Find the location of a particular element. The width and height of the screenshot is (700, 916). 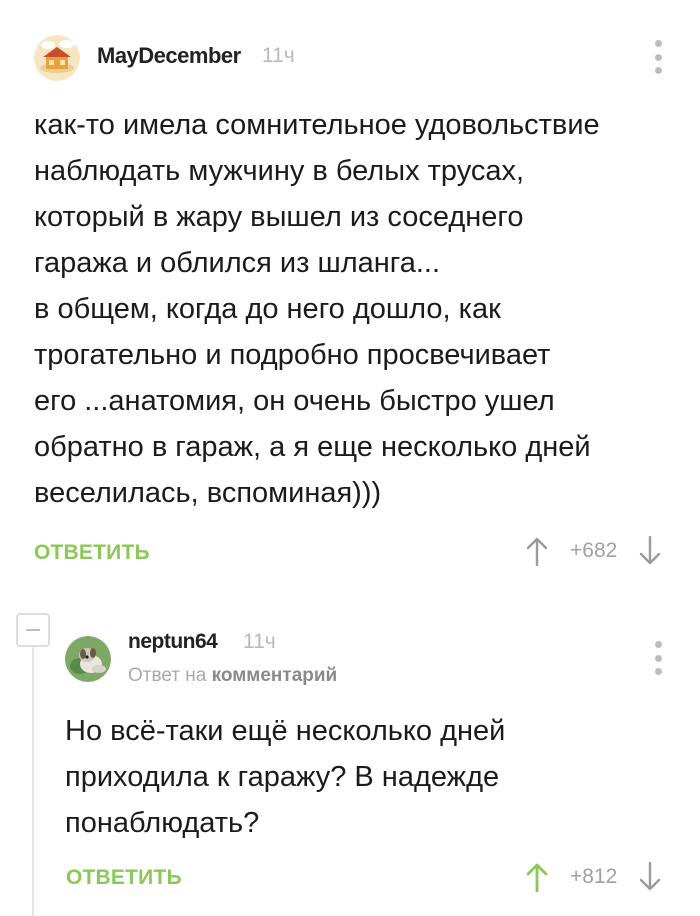

minus-icon is located at coordinates (33, 630).